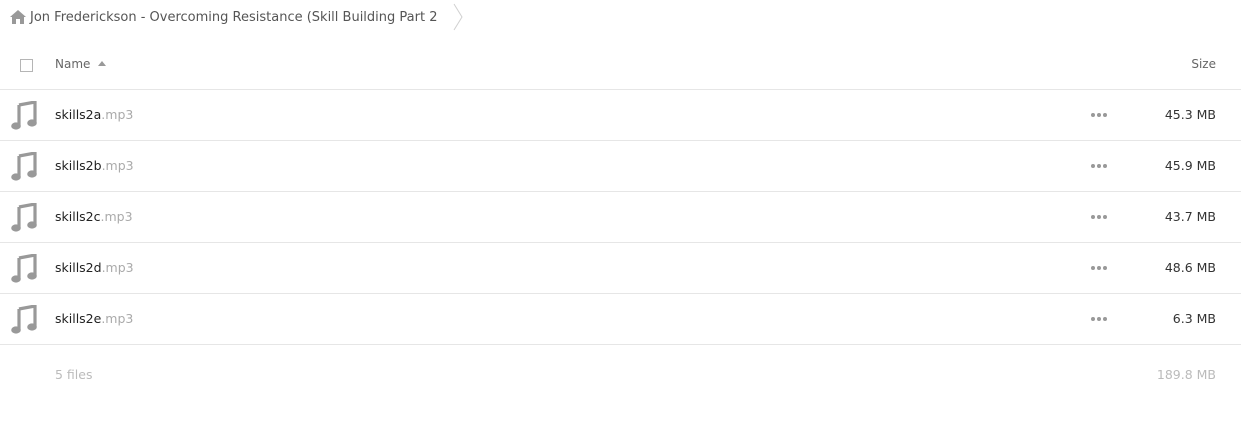 The height and width of the screenshot is (435, 1241). What do you see at coordinates (74, 374) in the screenshot?
I see `file-count: 5 files` at bounding box center [74, 374].